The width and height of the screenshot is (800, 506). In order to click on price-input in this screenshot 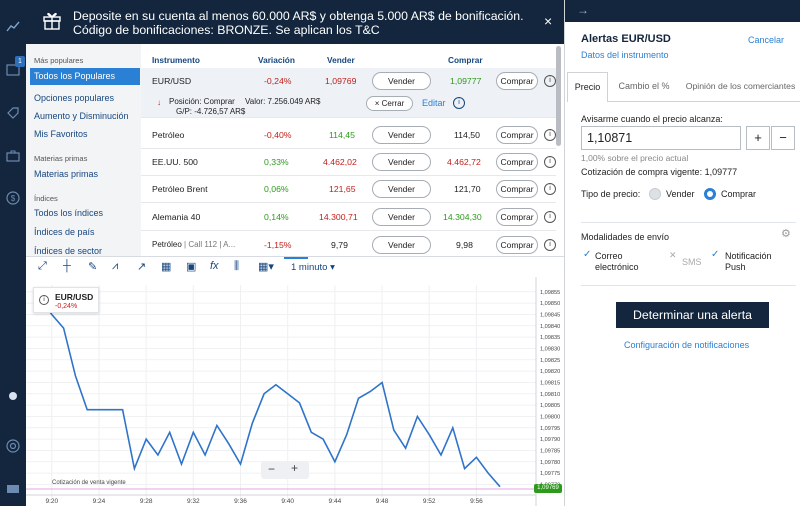, I will do `click(661, 138)`.